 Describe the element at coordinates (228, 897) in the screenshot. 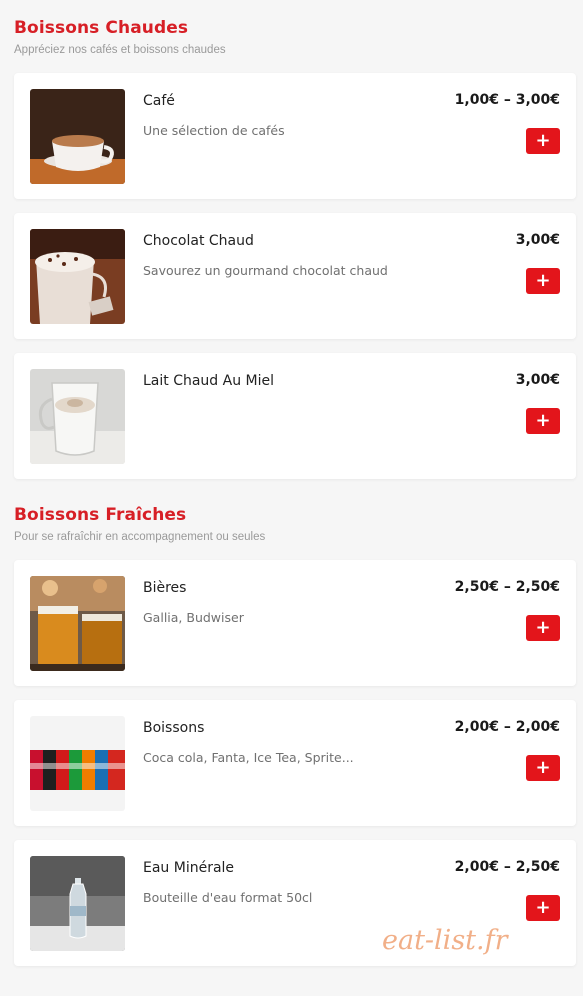

I see `item-description: Bouteille d'eau format 50cl` at that location.